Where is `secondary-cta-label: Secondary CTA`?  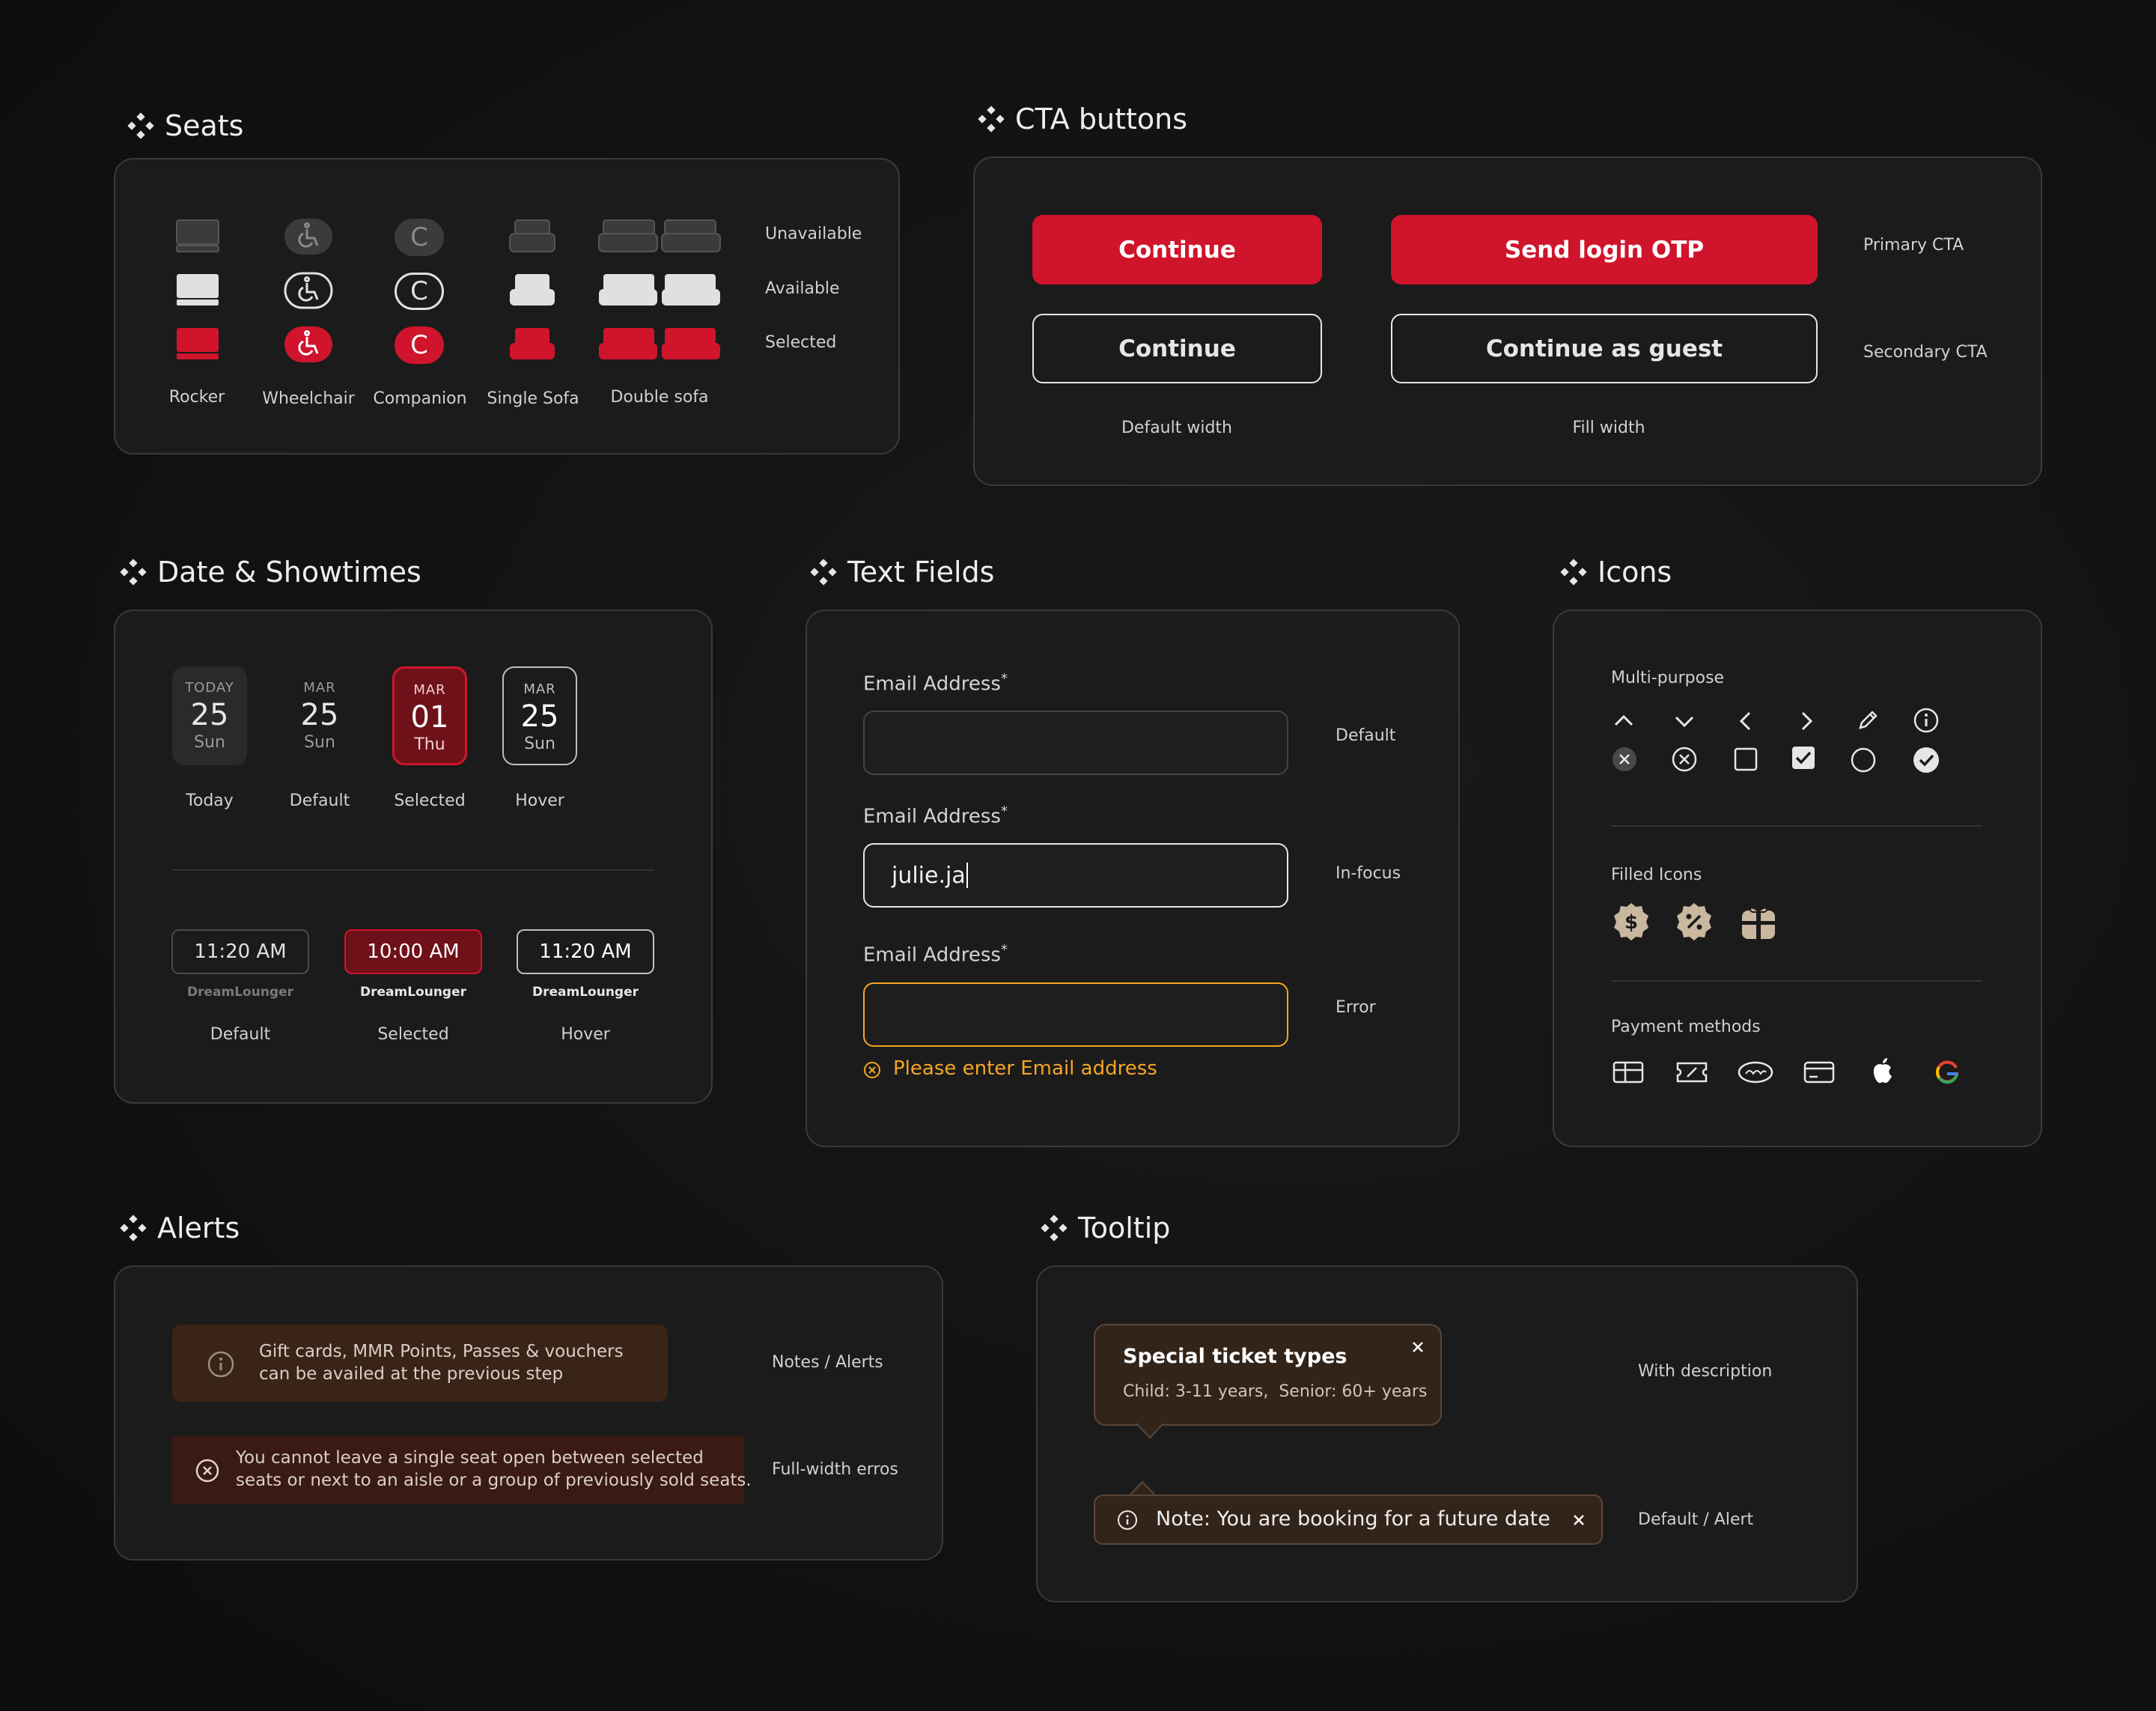 secondary-cta-label: Secondary CTA is located at coordinates (1925, 352).